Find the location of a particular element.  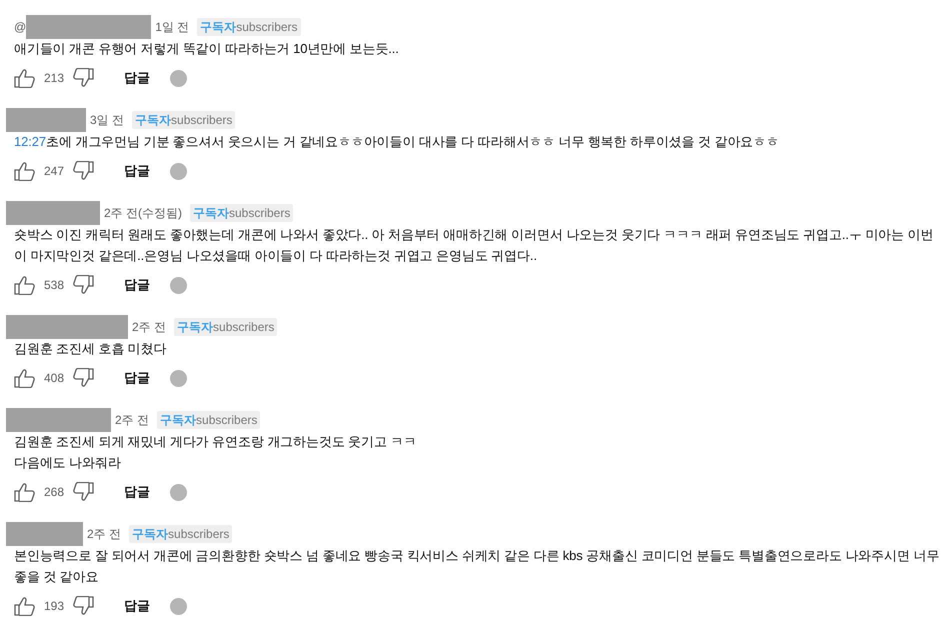

comment-text: 숏박스 이진 캐릭터 원래도 좋아했는데 개콘에 나와서 좋았다.. 아 처음부터 애매하긴해 이러면서 나오는것 웃기다 ㅋㅋㅋ 래퍼 유연조님도 귀엽고..ㅜ 미아는 이번 이 마지막인것 같은데..은영님 나오셨을때 아이들이 다 따라하는것 귀엽고 은영님도 귀엽다.. is located at coordinates (474, 245).